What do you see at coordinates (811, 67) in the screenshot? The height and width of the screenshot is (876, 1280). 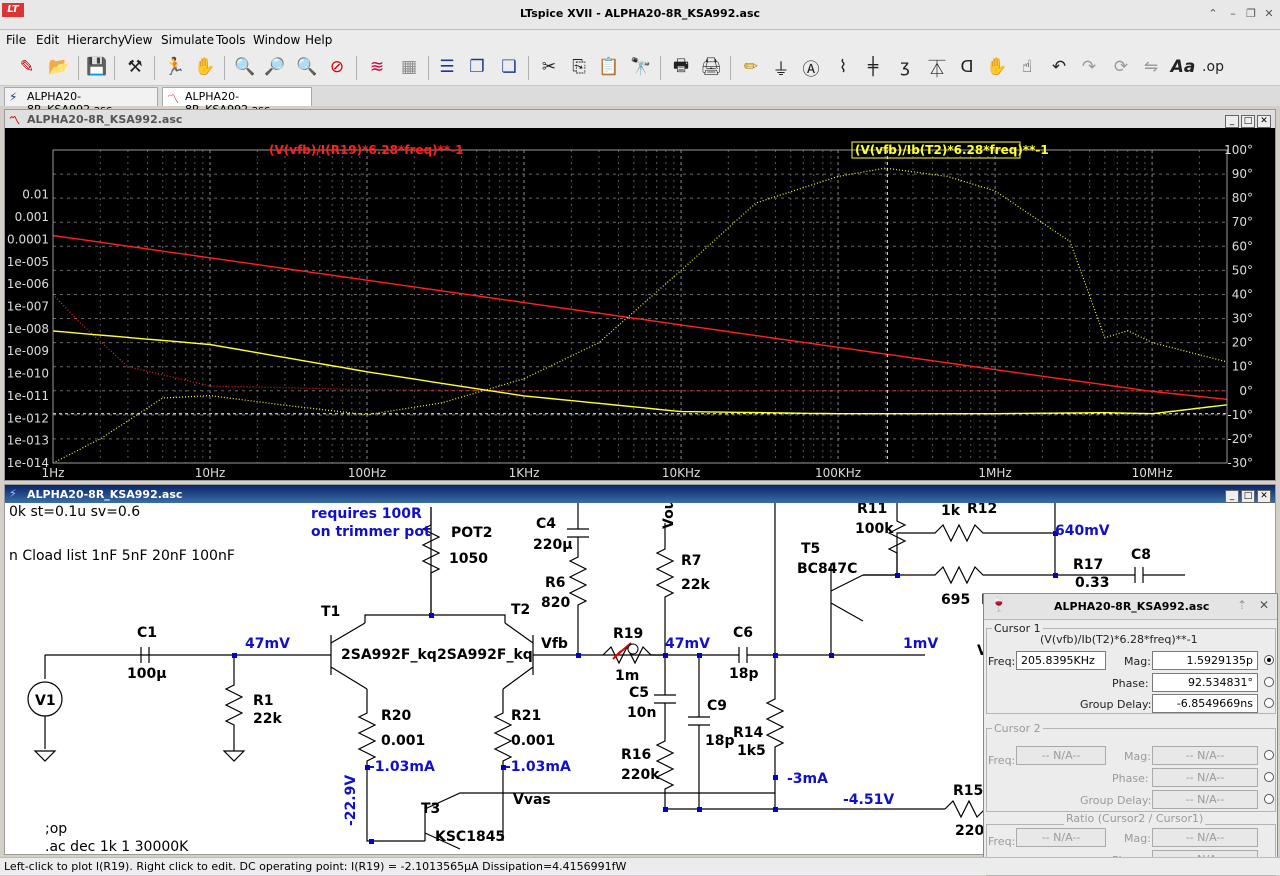 I see `label-net-icon: Ⓐ` at bounding box center [811, 67].